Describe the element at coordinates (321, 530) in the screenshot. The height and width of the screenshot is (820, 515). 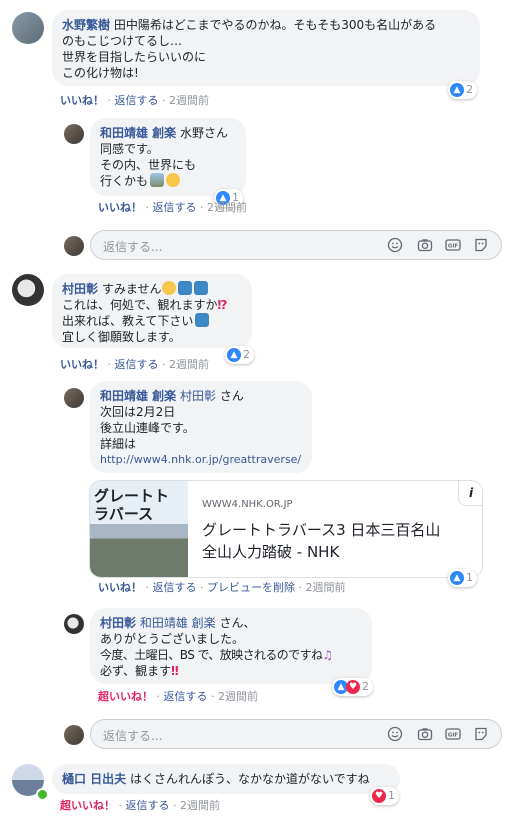
I see `link-title: グレートトラバース3 日本三百名山` at that location.